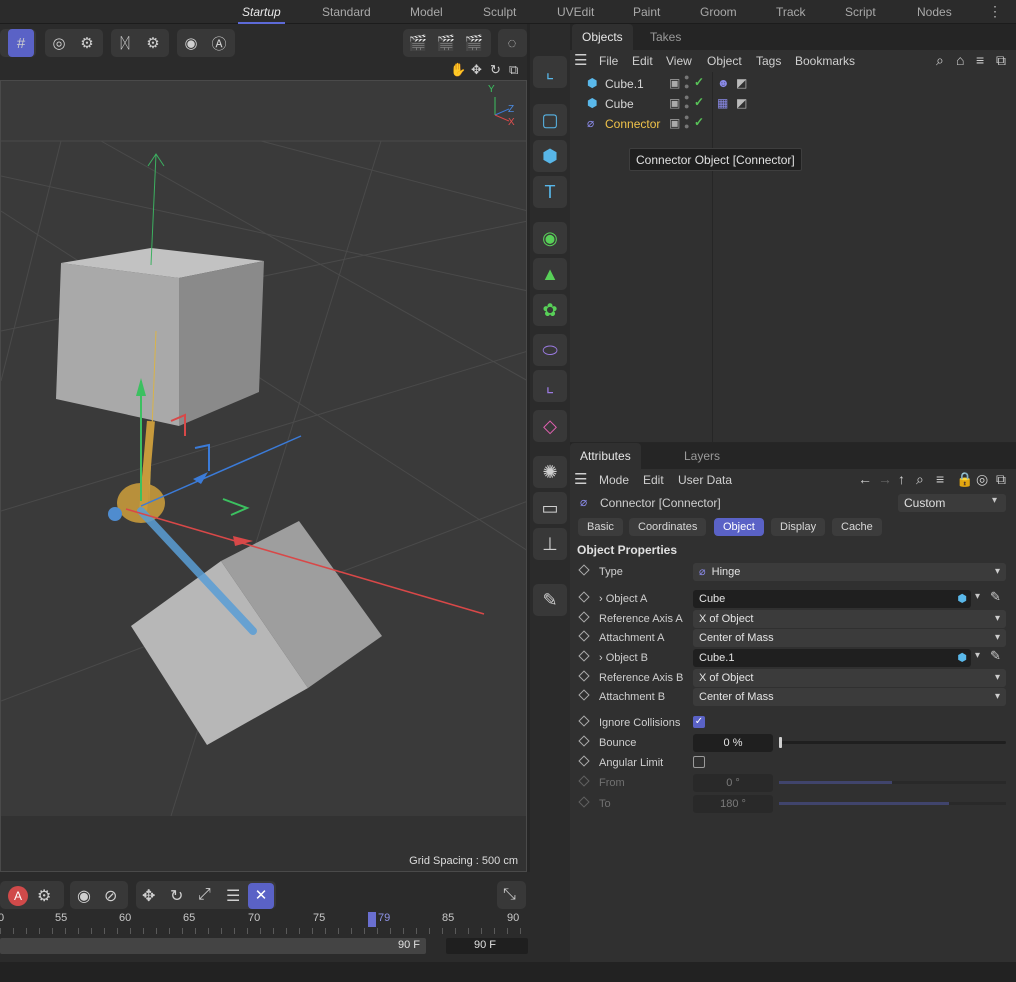  I want to click on angular-limit-checkbox, so click(699, 762).